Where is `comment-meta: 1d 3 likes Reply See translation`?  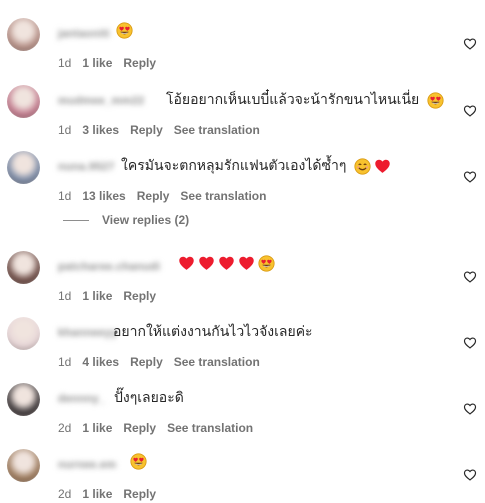 comment-meta: 1d 3 likes Reply See translation is located at coordinates (164, 130).